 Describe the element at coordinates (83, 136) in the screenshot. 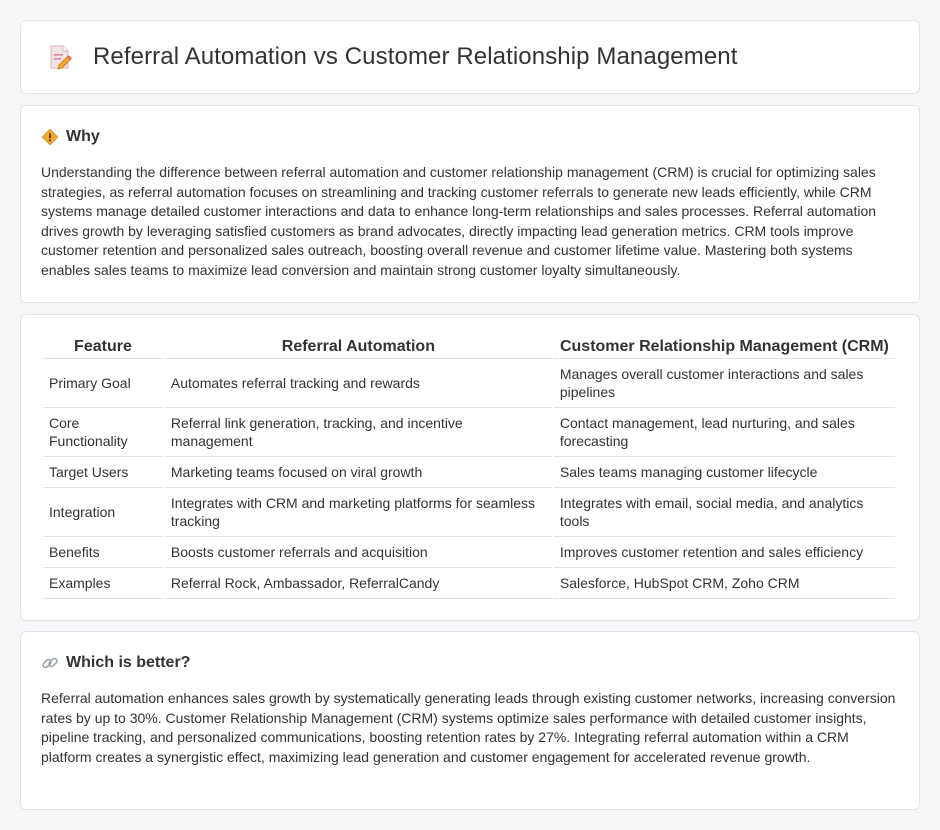

I see `why-title: Why` at that location.